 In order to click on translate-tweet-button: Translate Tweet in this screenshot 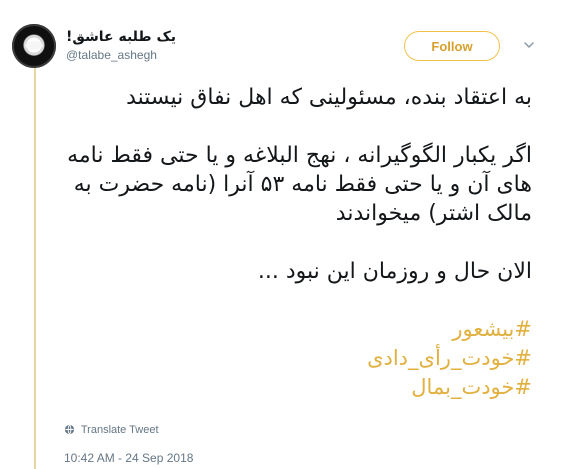, I will do `click(111, 430)`.